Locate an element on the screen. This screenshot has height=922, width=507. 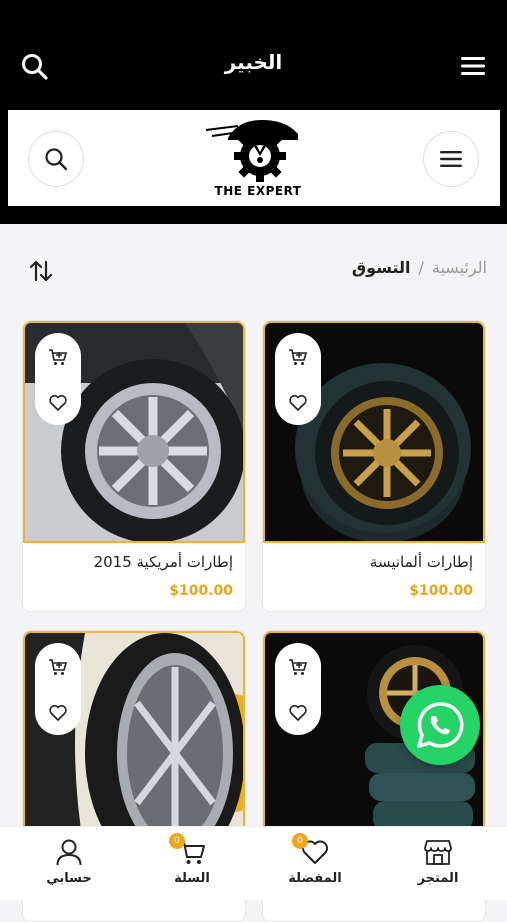
search-icon is located at coordinates (56, 159).